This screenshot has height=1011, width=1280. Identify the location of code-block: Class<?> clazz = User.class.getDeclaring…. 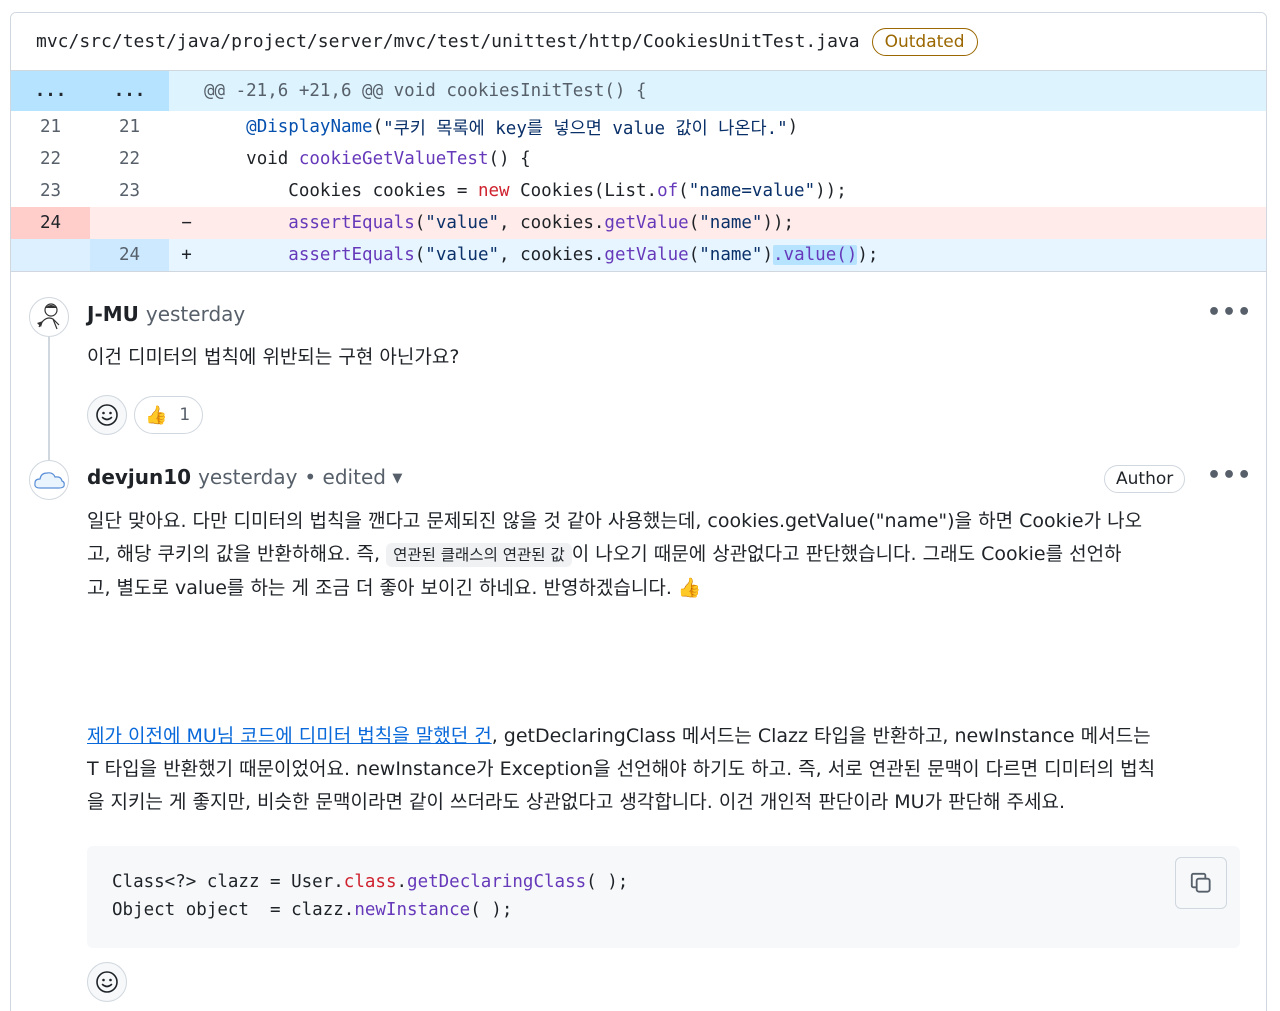
(663, 897).